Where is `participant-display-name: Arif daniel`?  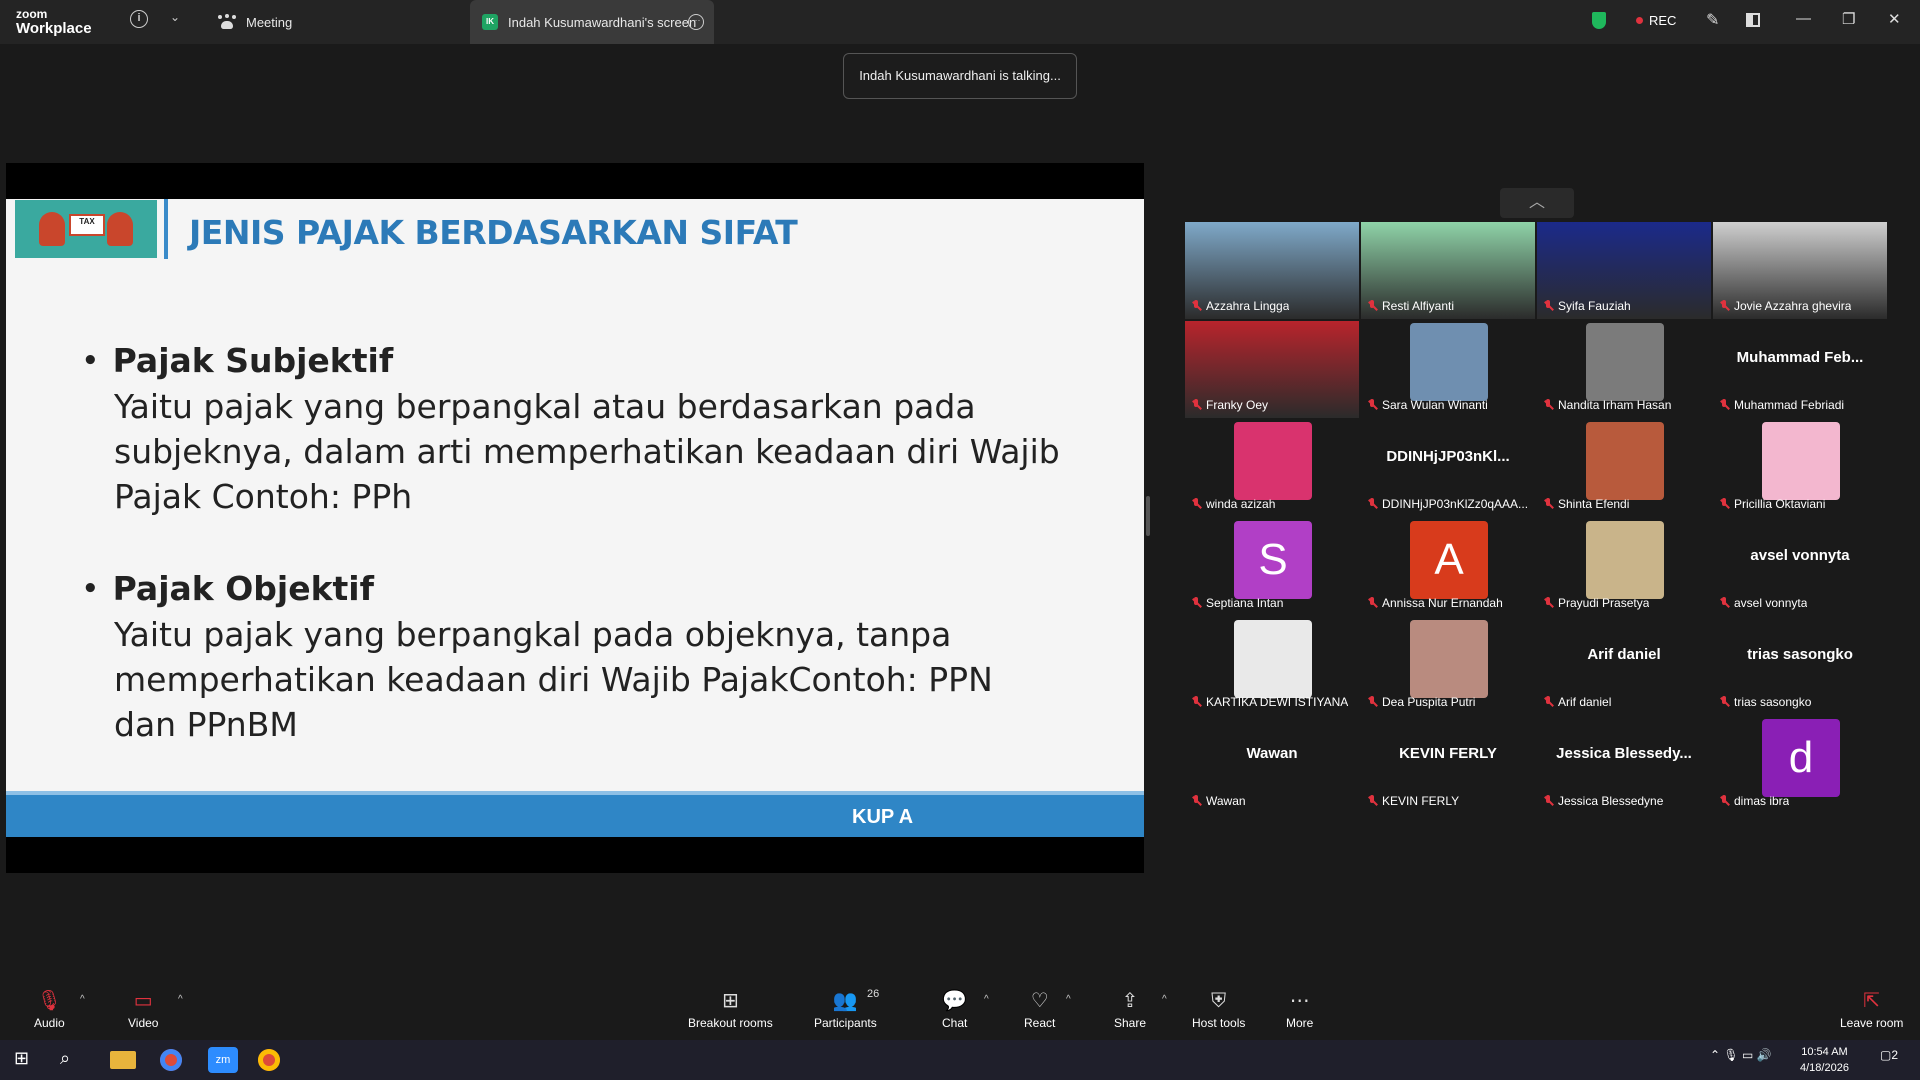 participant-display-name: Arif daniel is located at coordinates (1624, 654).